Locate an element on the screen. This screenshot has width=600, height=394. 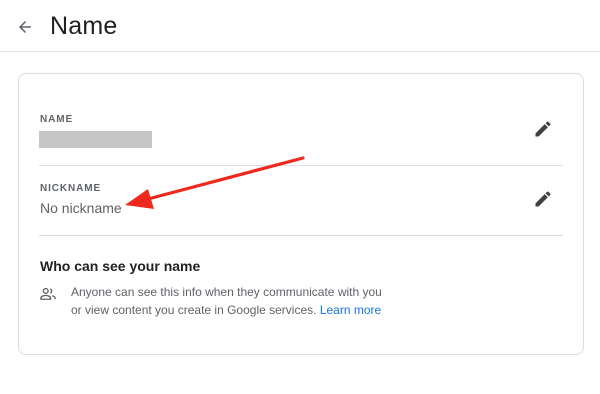
edit-nickname-button is located at coordinates (543, 199).